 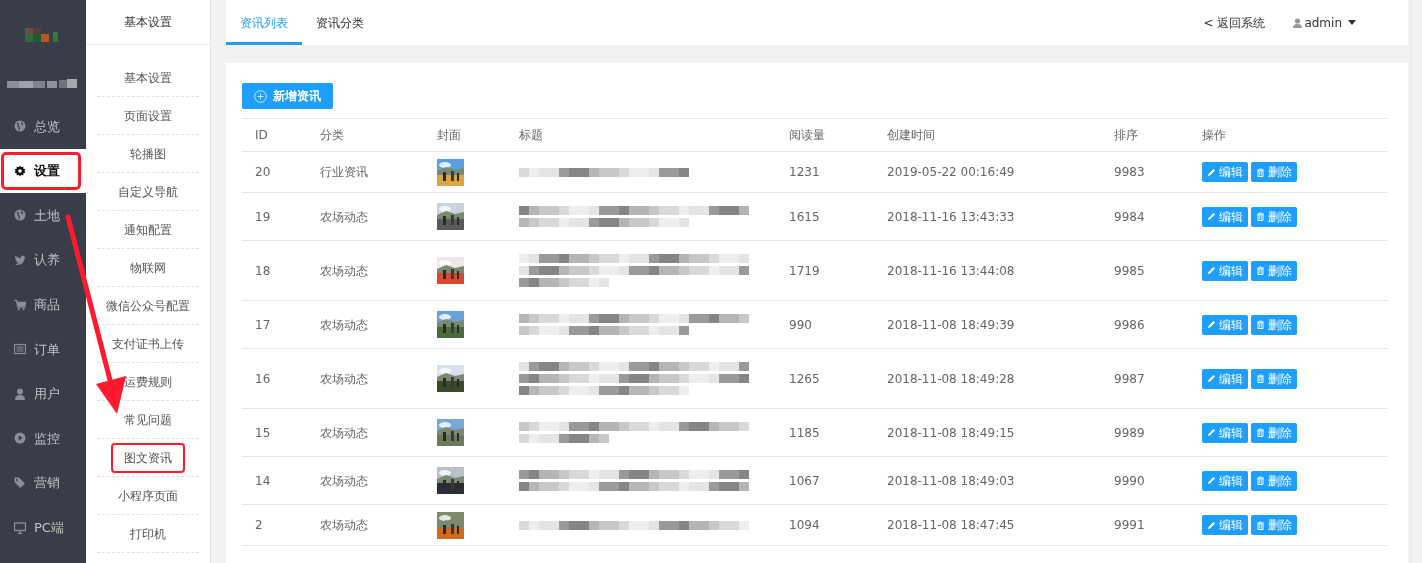 What do you see at coordinates (951, 525) in the screenshot?
I see `date-cell-text: 2018-11-08 18:47:45` at bounding box center [951, 525].